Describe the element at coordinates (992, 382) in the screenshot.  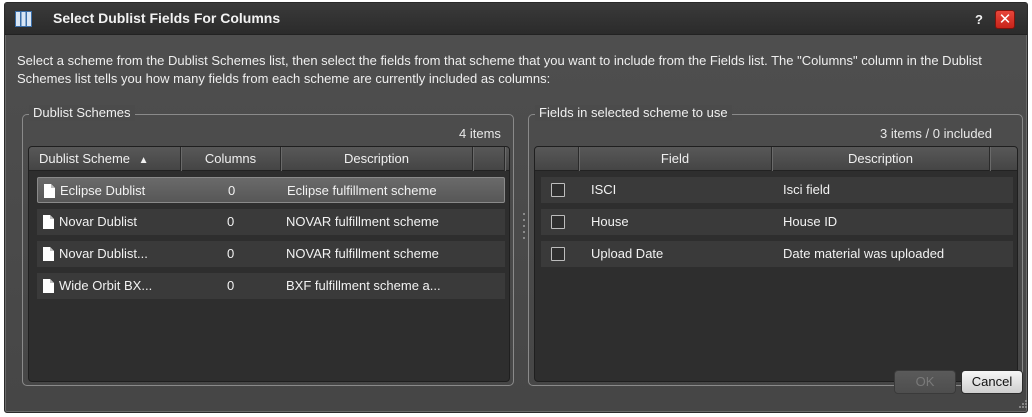
I see `cancel-button: Cancel` at that location.